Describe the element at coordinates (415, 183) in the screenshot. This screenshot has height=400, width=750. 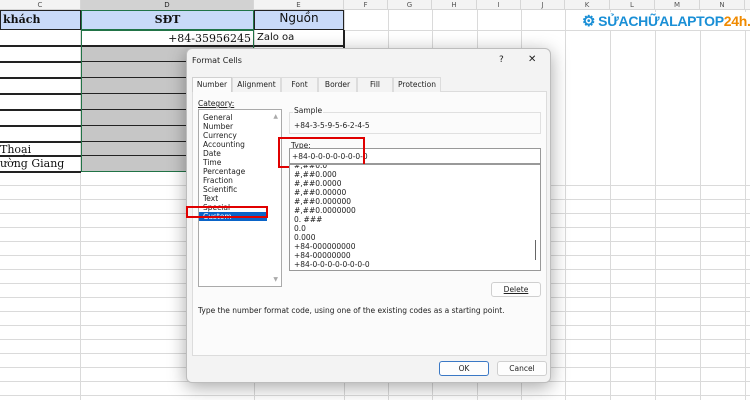
I see `format-code: #,##0.0000` at that location.